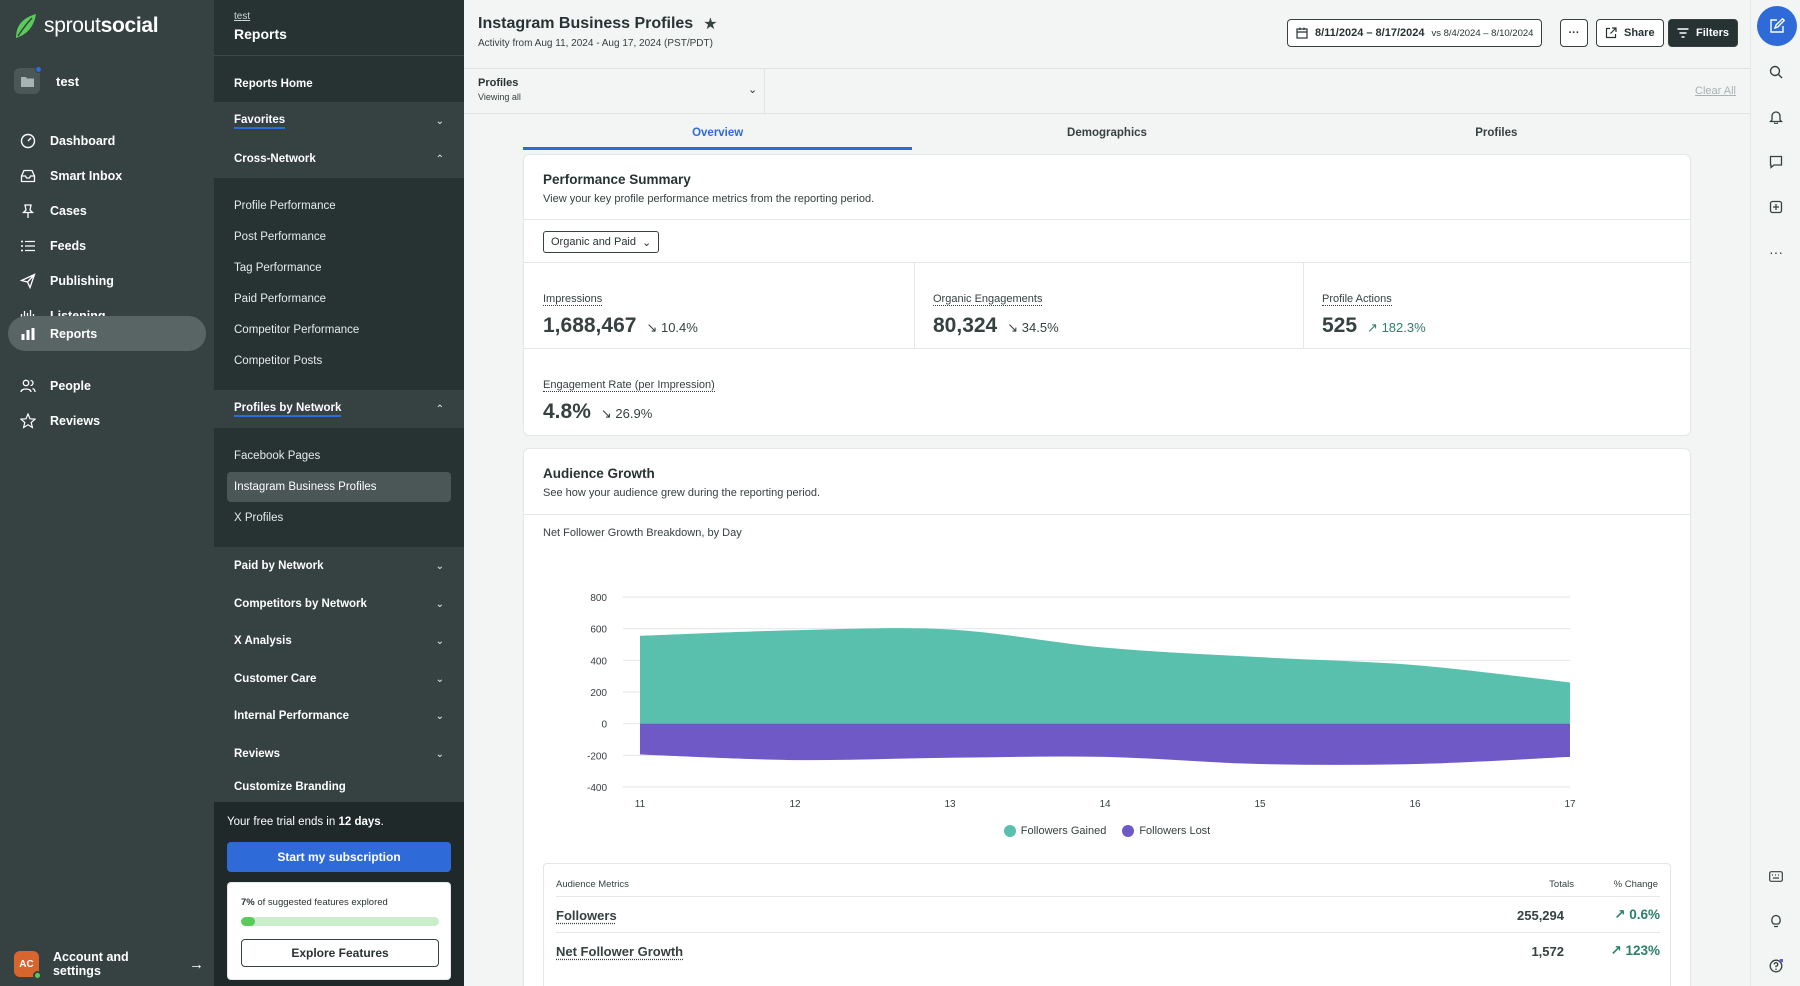 The height and width of the screenshot is (986, 1800). Describe the element at coordinates (1776, 966) in the screenshot. I see `help-icon` at that location.